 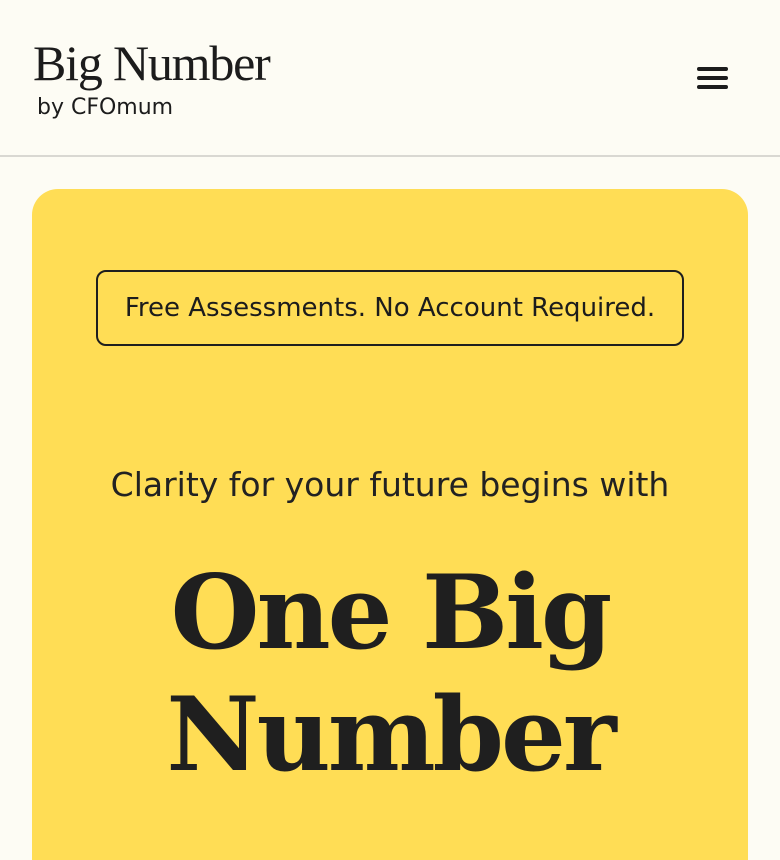 I want to click on menu-button, so click(x=712, y=78).